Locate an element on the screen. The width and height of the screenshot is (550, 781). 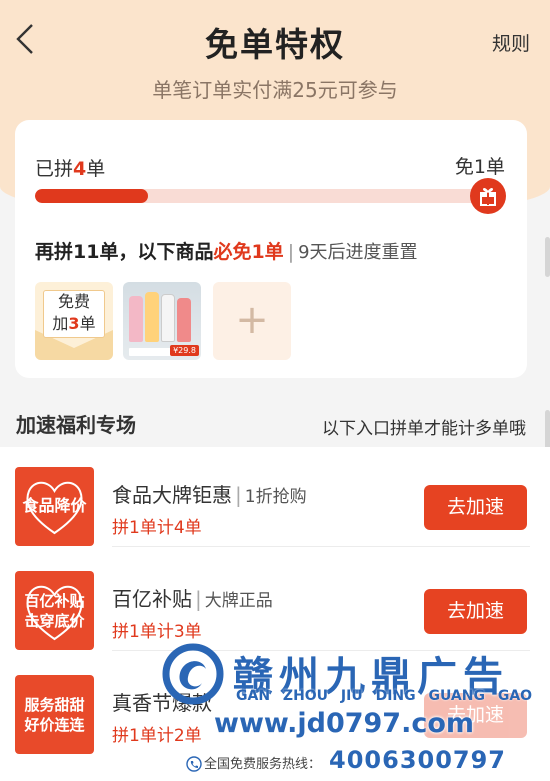
feature-count: 拼1单计4单 is located at coordinates (157, 528).